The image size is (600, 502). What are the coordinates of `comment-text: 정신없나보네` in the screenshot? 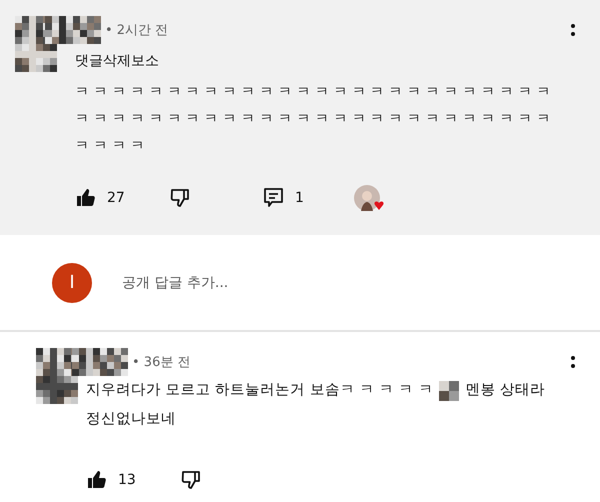 It's located at (131, 419).